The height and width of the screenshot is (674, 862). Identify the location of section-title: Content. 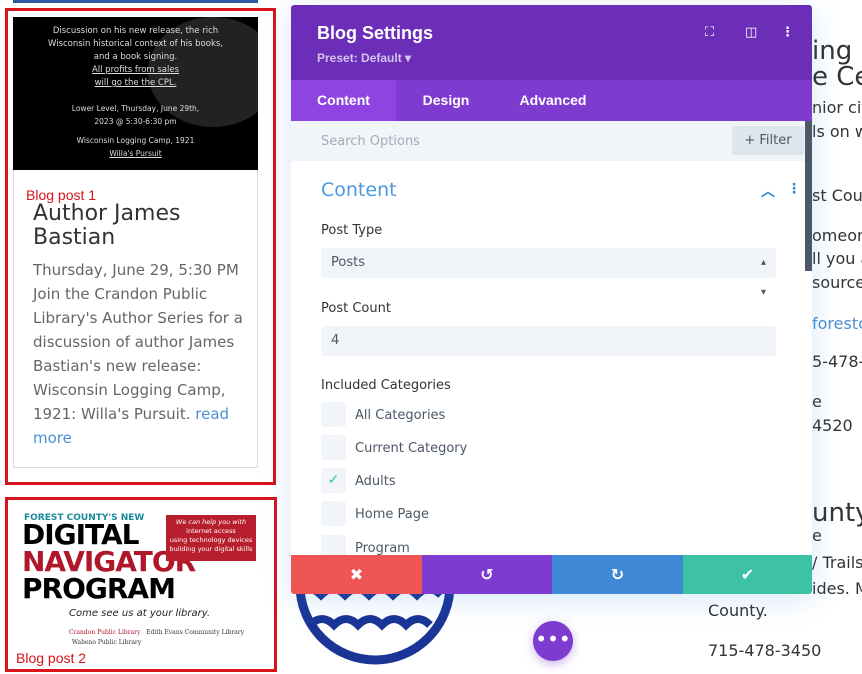
(359, 190).